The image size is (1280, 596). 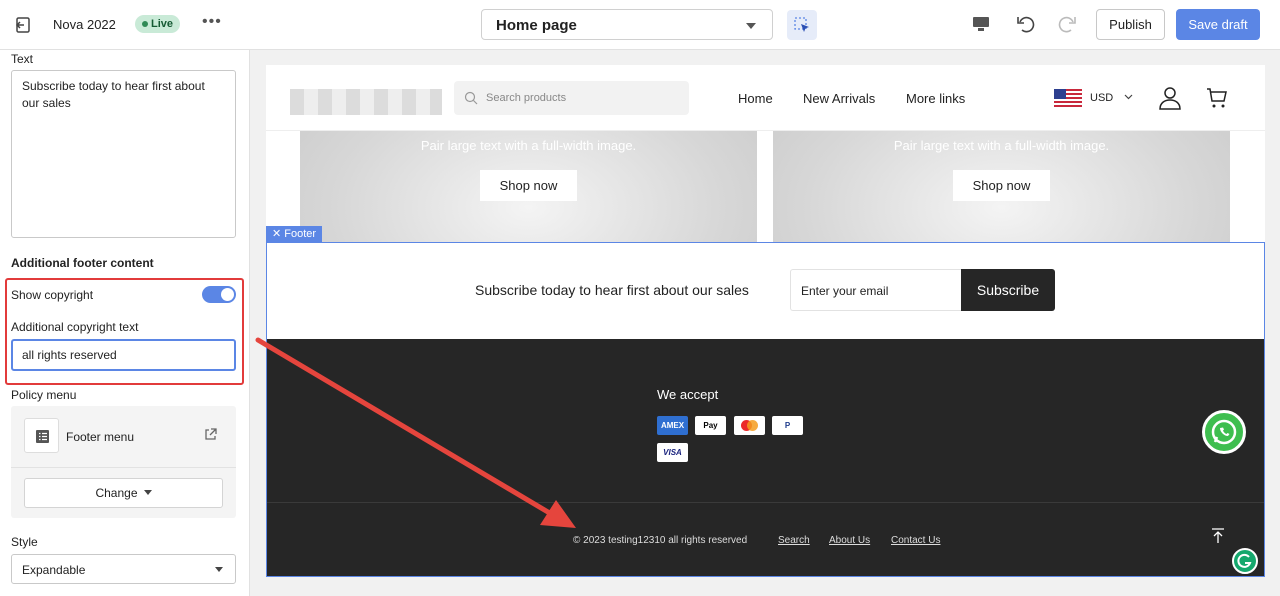 What do you see at coordinates (1067, 24) in the screenshot?
I see `redo-icon` at bounding box center [1067, 24].